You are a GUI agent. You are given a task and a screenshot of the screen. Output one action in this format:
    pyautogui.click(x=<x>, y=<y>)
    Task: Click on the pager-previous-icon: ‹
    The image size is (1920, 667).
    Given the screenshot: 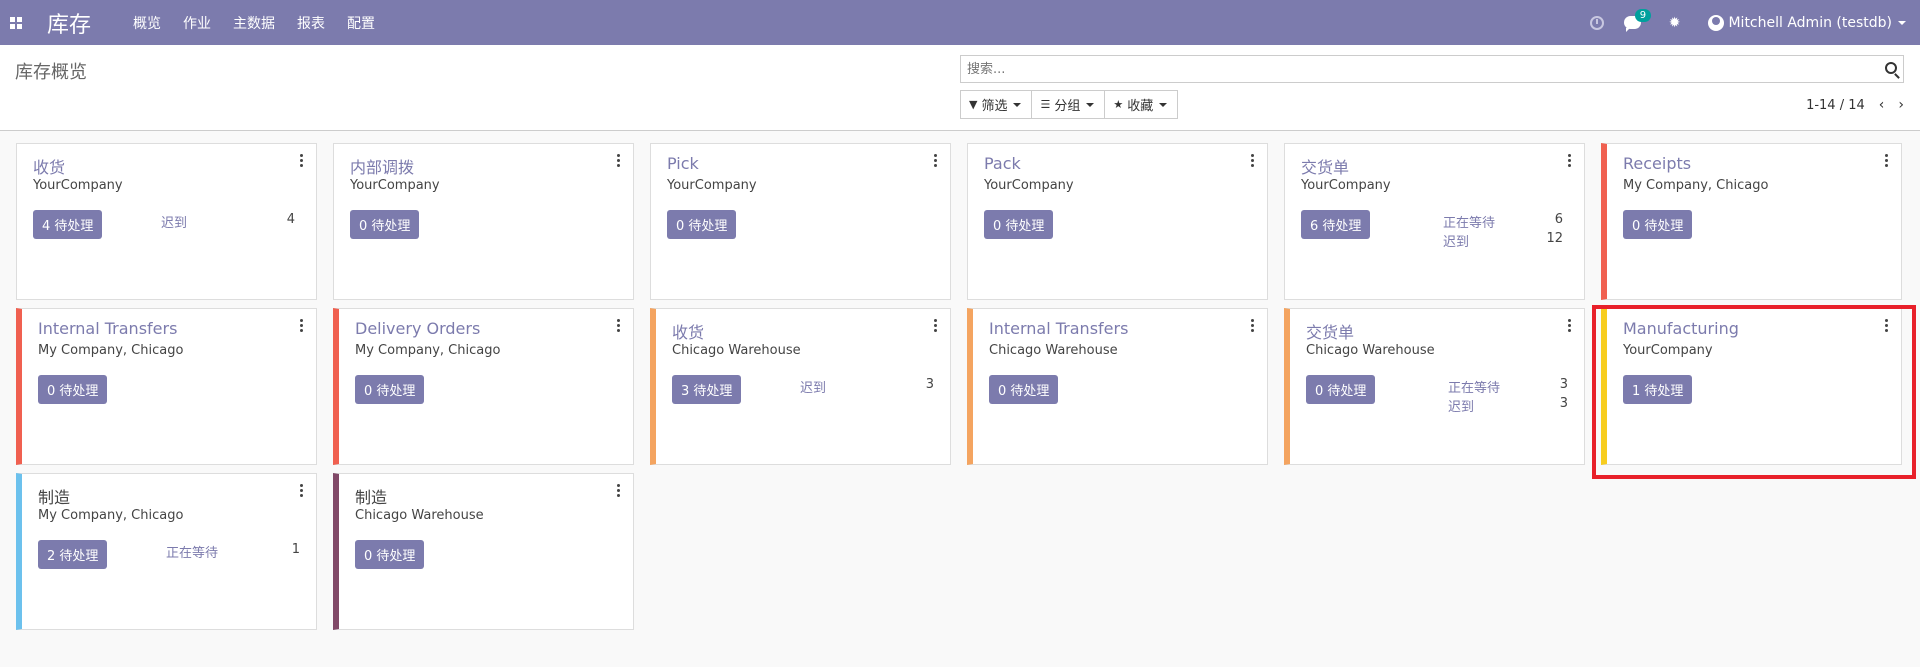 What is the action you would take?
    pyautogui.click(x=1882, y=105)
    